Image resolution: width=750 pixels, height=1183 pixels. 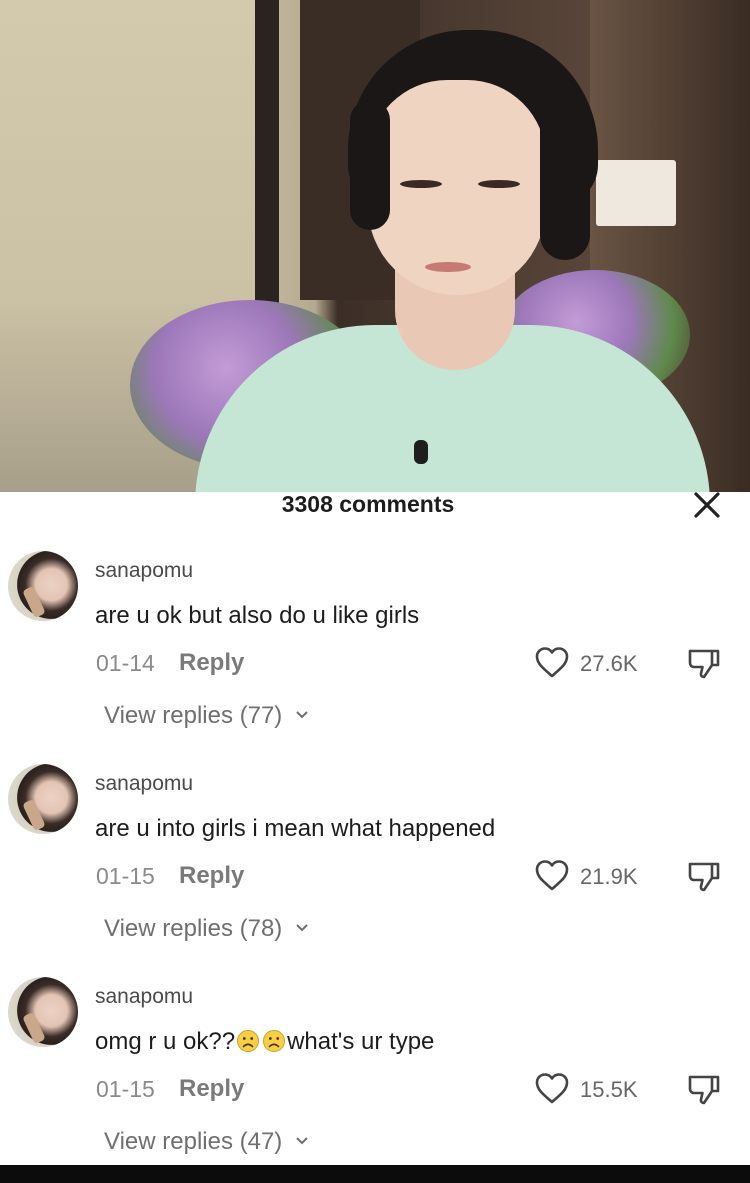 I want to click on view-replies-button: View replies (77), so click(x=206, y=716).